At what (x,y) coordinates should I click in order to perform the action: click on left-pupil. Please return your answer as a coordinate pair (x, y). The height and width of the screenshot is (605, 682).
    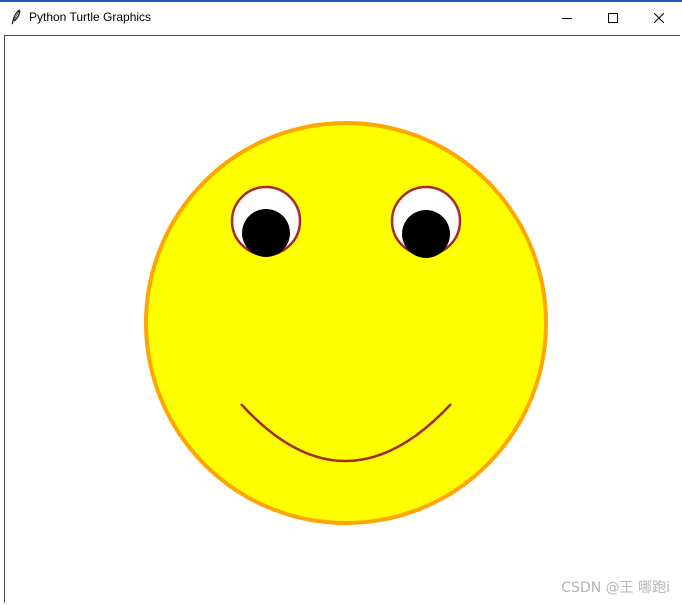
    Looking at the image, I should click on (266, 233).